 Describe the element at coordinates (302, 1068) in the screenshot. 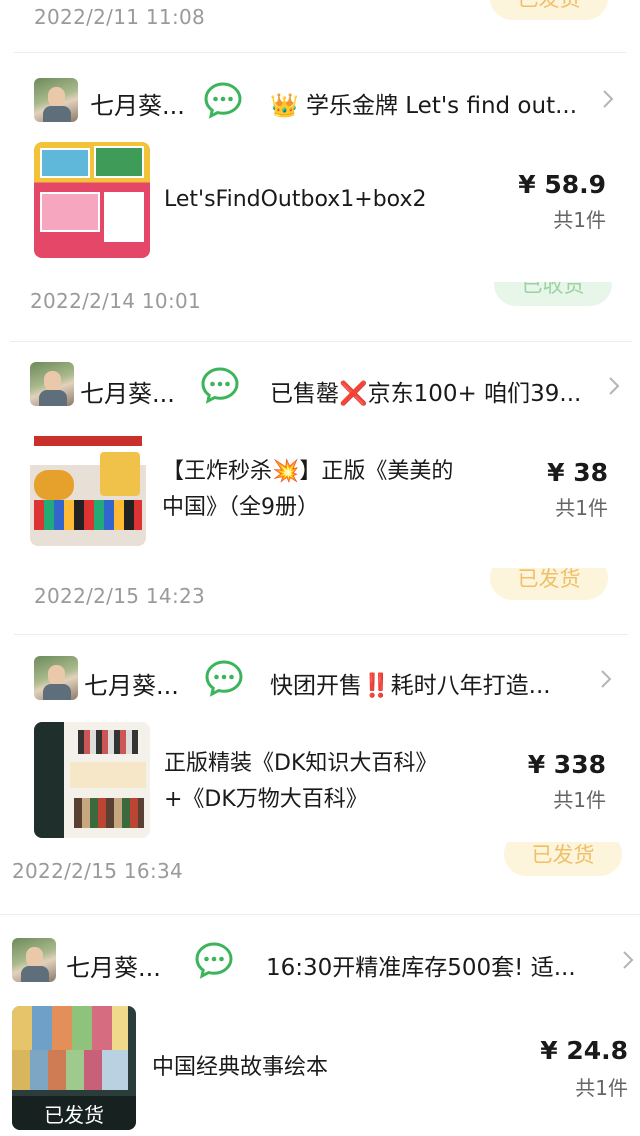

I see `product-title: 中国经典故事绘本` at that location.